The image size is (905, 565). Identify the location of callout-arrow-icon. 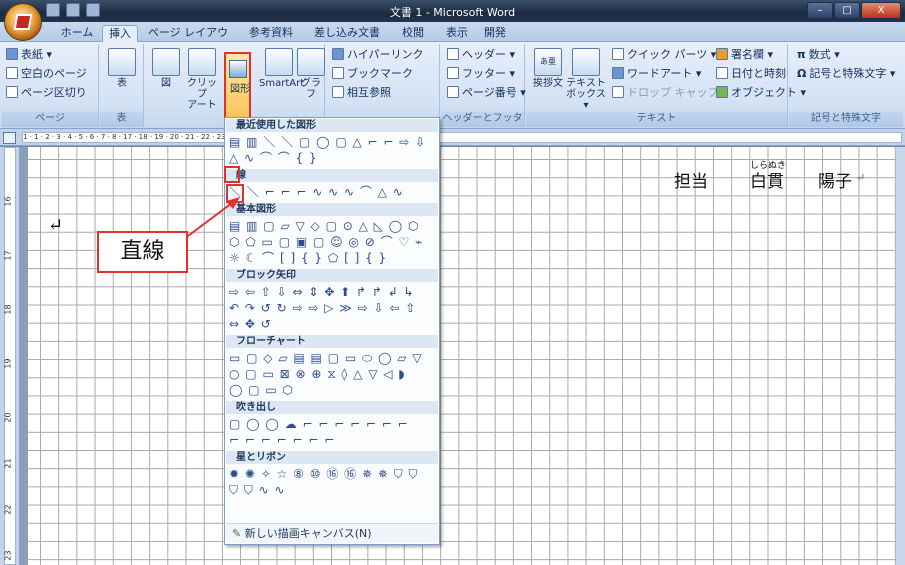
(213, 217).